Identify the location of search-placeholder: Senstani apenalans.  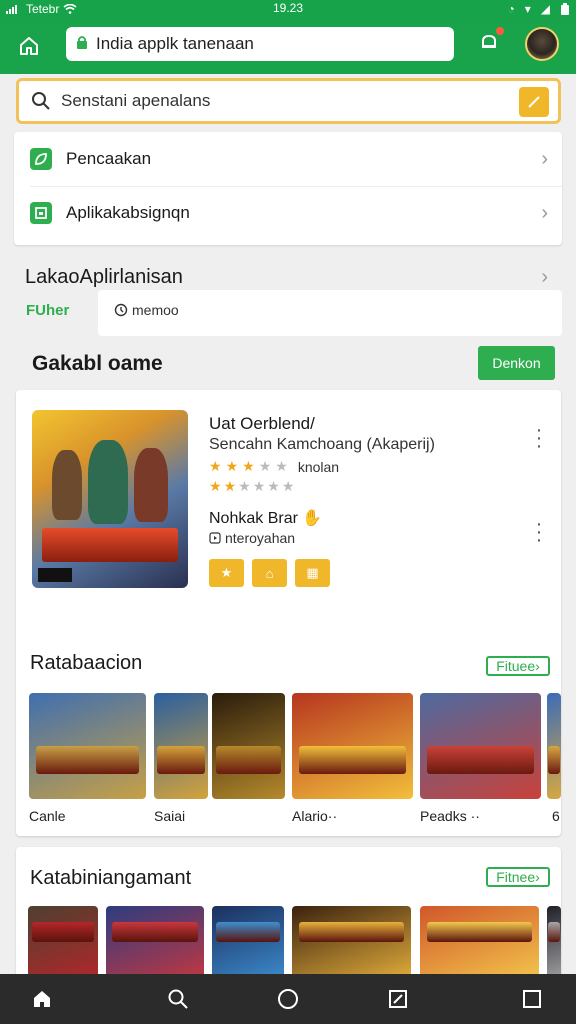
(136, 100).